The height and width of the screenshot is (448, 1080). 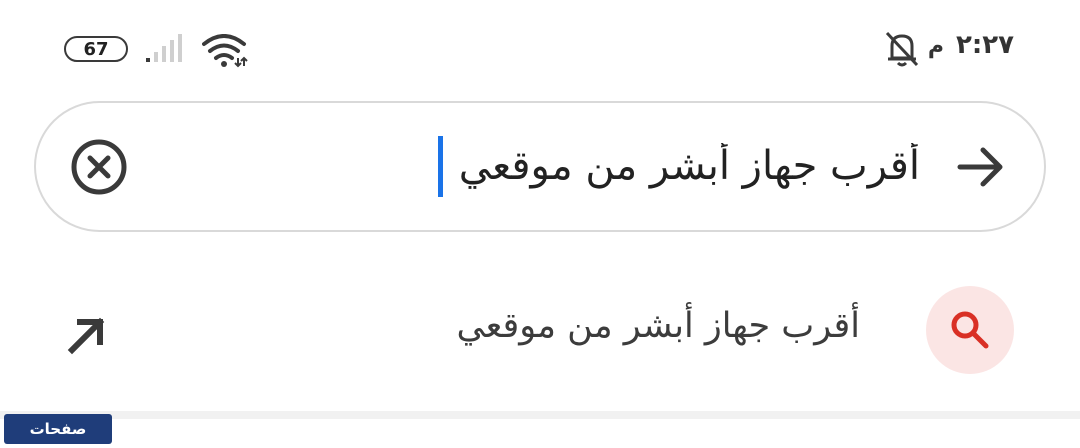 What do you see at coordinates (658, 326) in the screenshot?
I see `suggestion-label: أقرب جهاز أبشر من موقعي` at bounding box center [658, 326].